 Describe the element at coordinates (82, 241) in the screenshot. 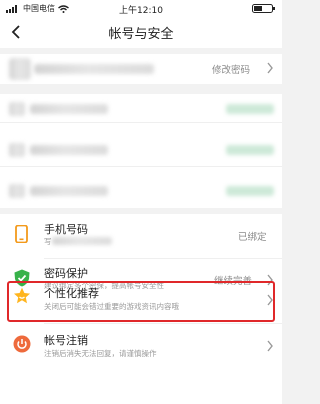

I see `phone-number-mask` at that location.